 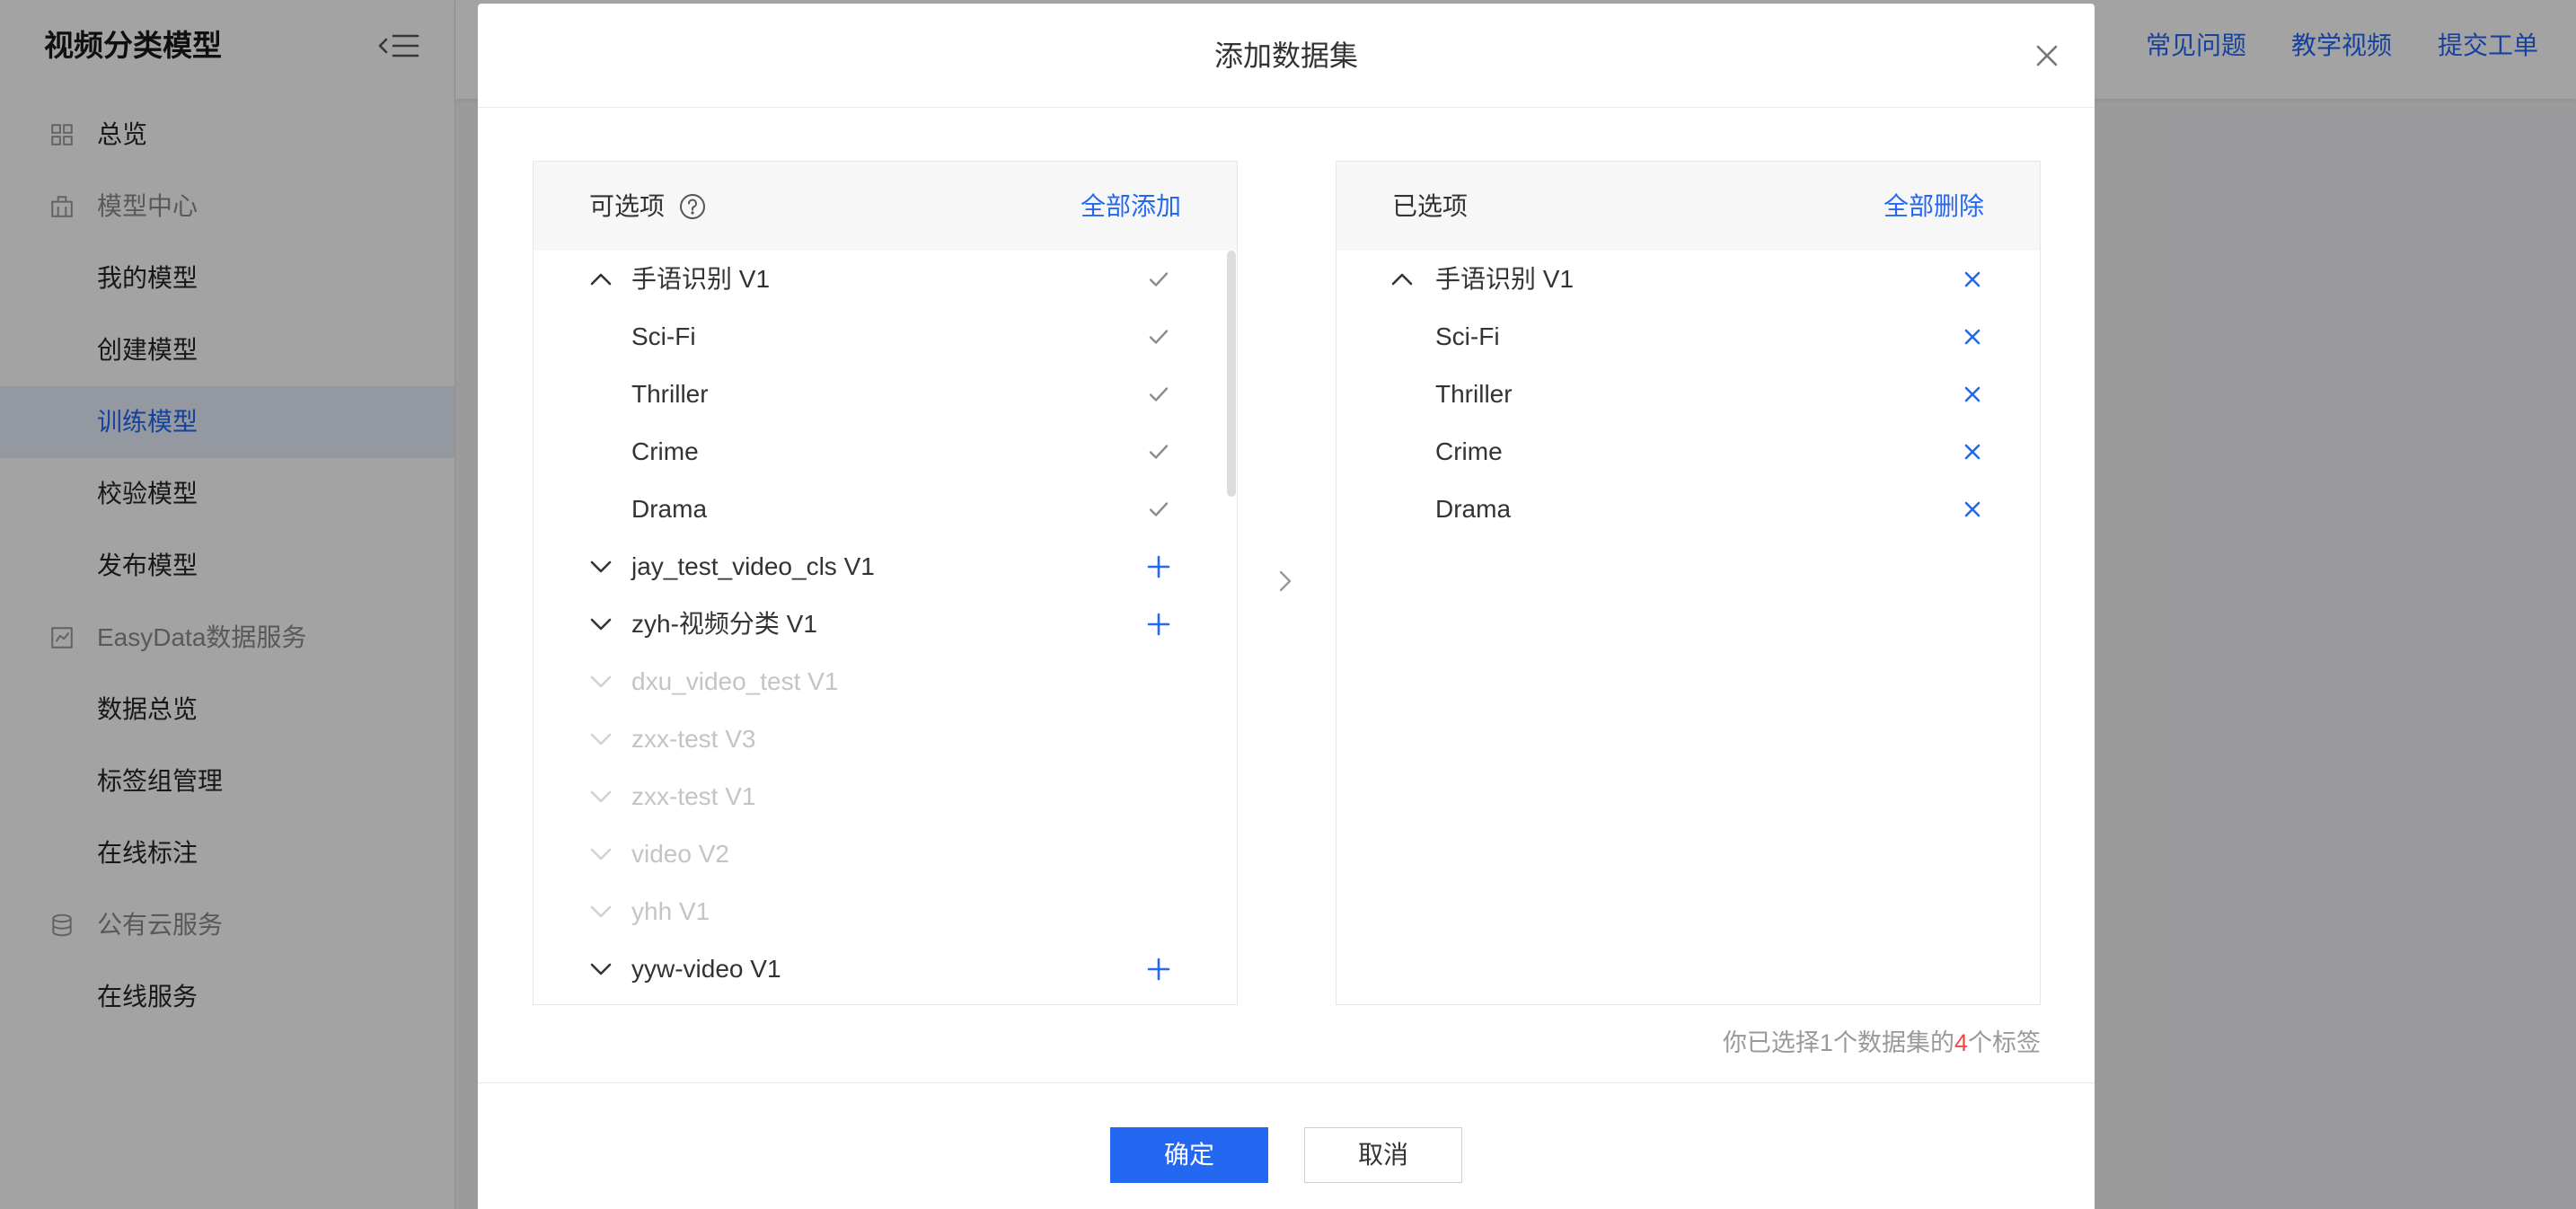 I want to click on cancel-button: 取消, so click(x=1383, y=1155).